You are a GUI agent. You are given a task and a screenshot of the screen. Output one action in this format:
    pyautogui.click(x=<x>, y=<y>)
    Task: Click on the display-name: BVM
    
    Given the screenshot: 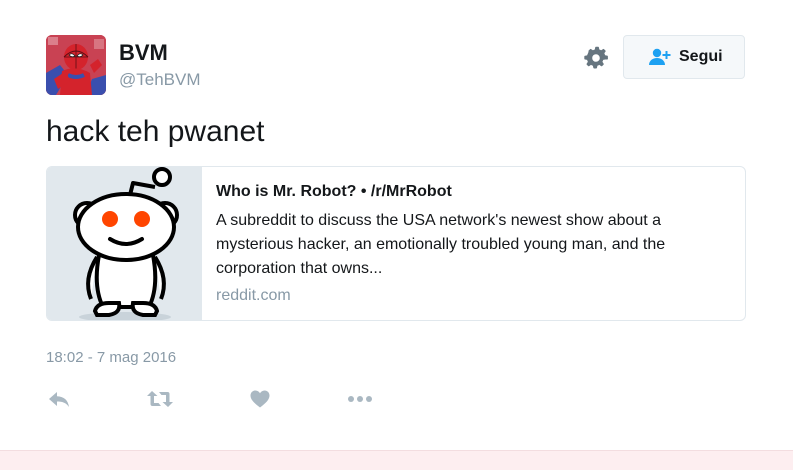 What is the action you would take?
    pyautogui.click(x=143, y=53)
    